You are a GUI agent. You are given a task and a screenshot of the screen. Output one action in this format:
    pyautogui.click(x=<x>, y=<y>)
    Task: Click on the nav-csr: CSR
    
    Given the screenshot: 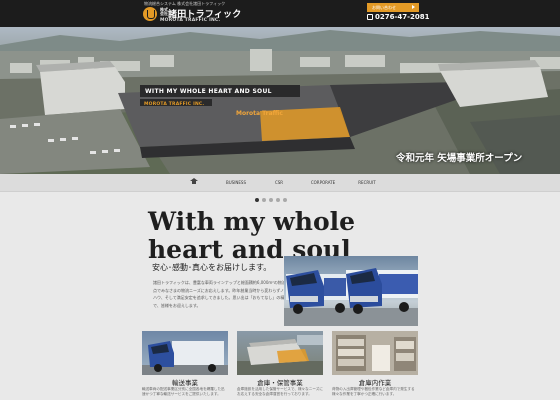 What is the action you would take?
    pyautogui.click(x=279, y=183)
    